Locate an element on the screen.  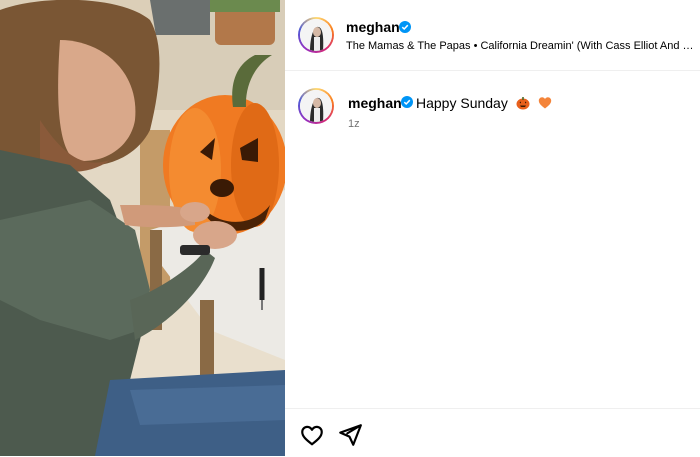
action-bar is located at coordinates (492, 432).